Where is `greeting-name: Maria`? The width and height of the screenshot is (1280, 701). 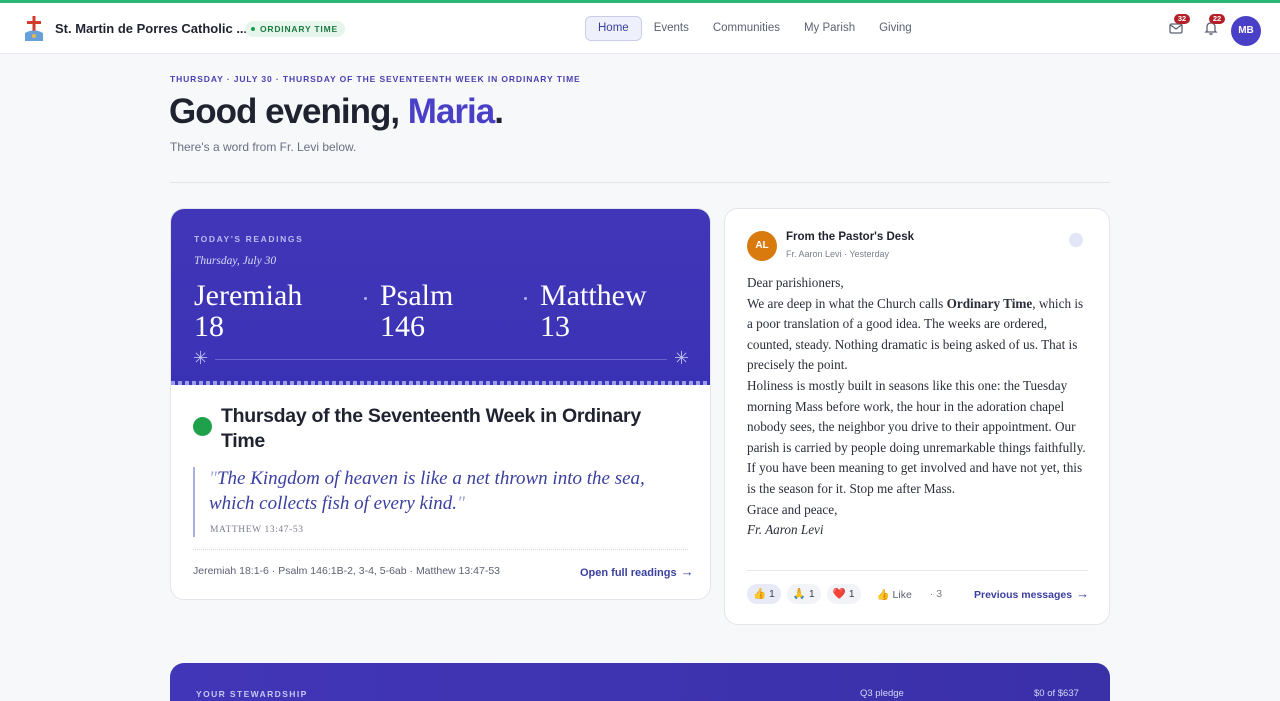
greeting-name: Maria is located at coordinates (451, 111).